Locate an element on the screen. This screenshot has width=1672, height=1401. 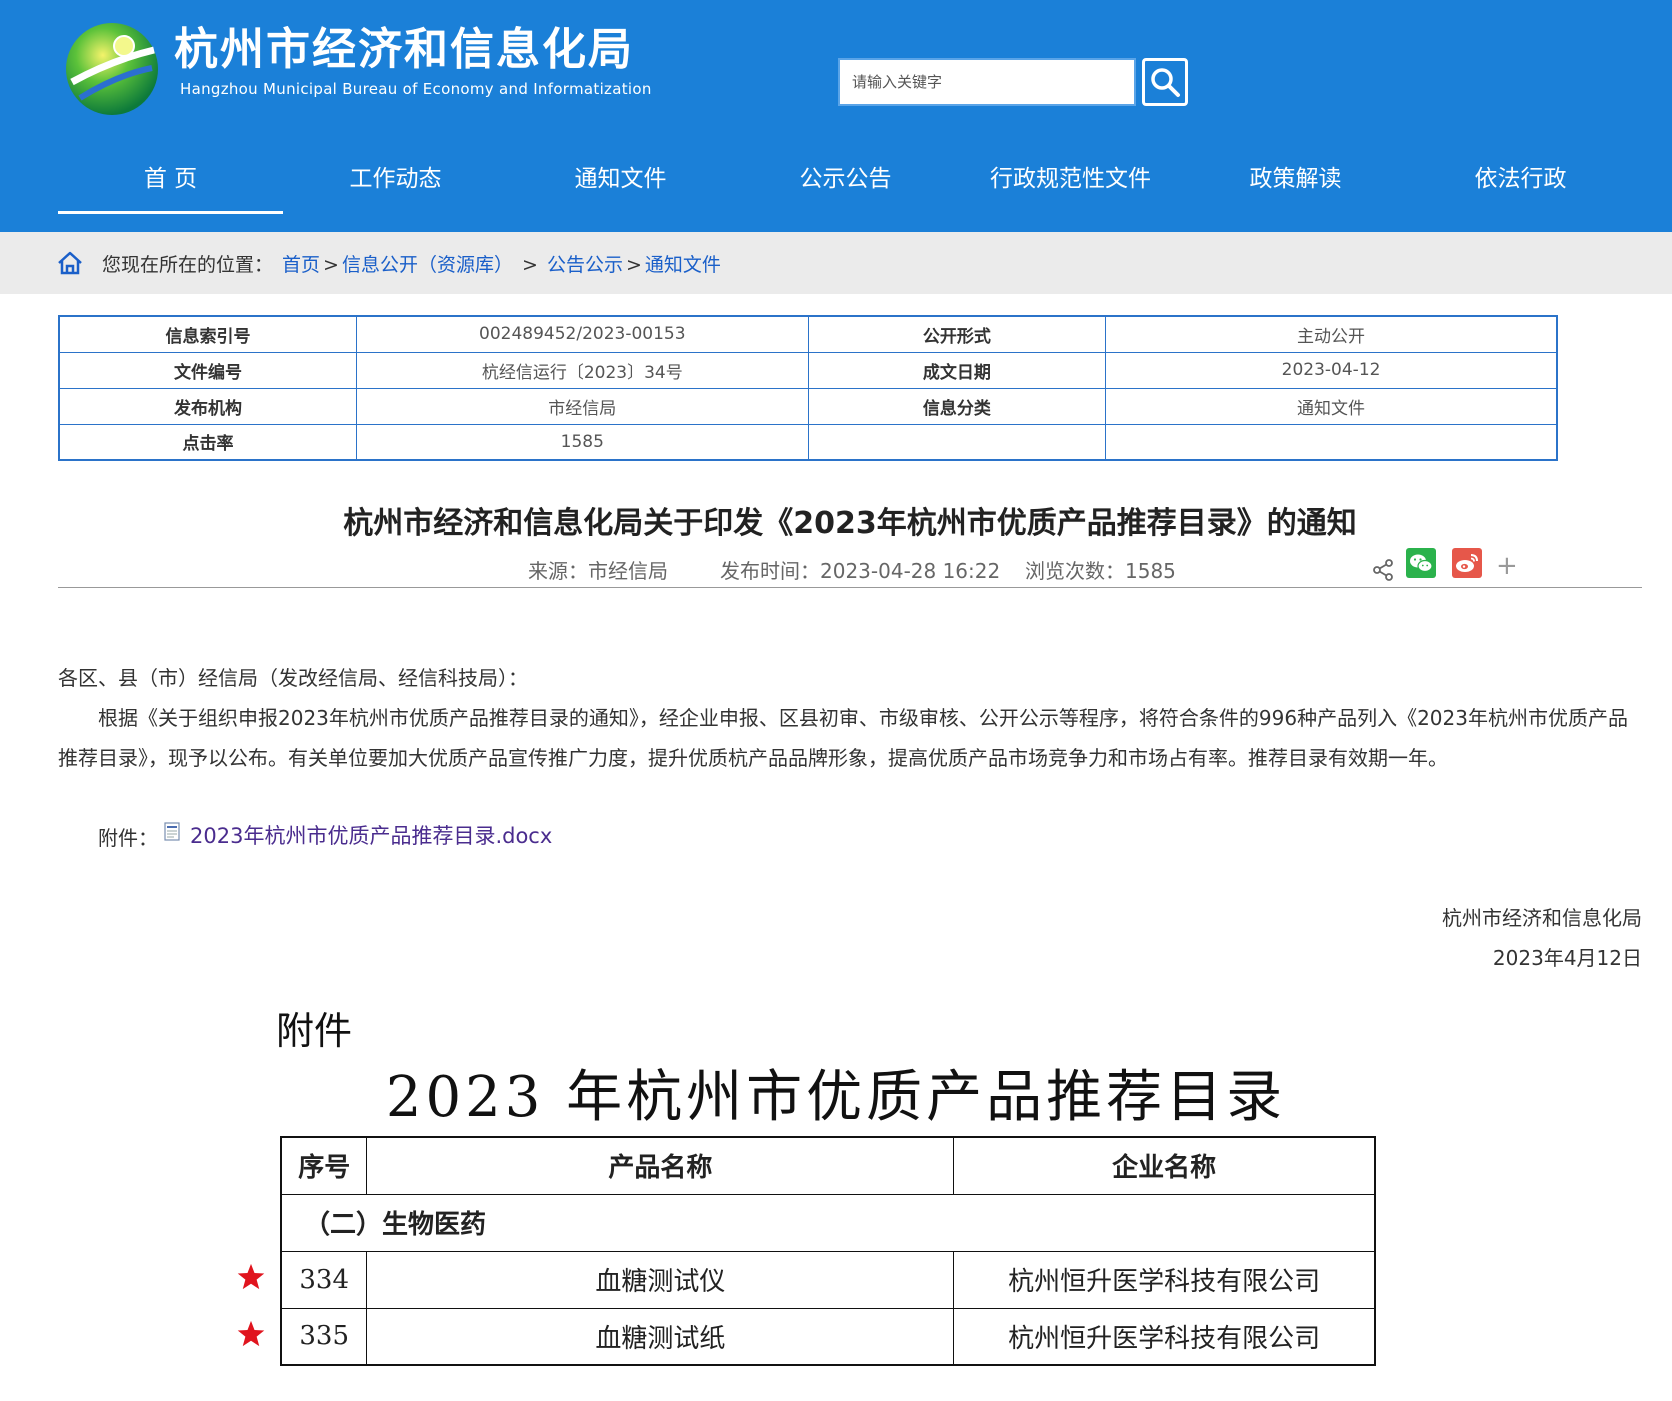
category-cell: （二）生物医药 is located at coordinates (828, 1222).